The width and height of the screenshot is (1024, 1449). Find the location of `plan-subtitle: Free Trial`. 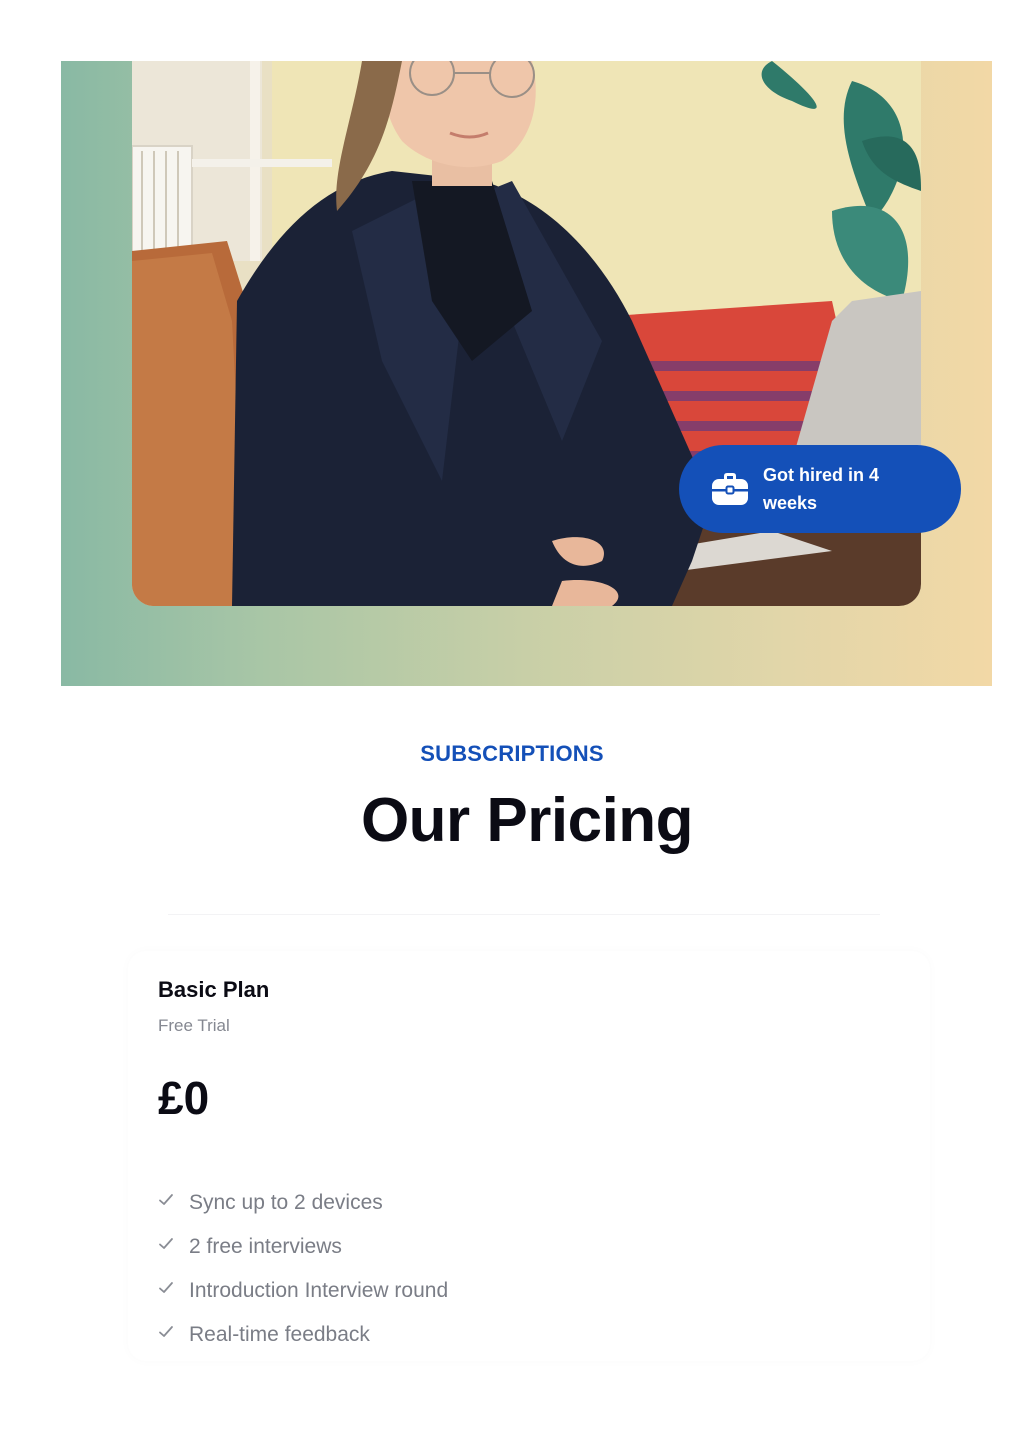

plan-subtitle: Free Trial is located at coordinates (194, 1025).